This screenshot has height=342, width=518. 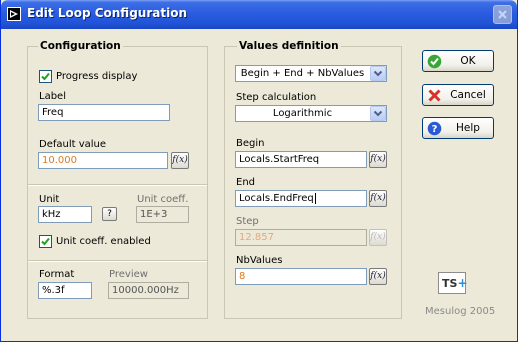 I want to click on step-calculation-caption: Step calculation, so click(x=276, y=97).